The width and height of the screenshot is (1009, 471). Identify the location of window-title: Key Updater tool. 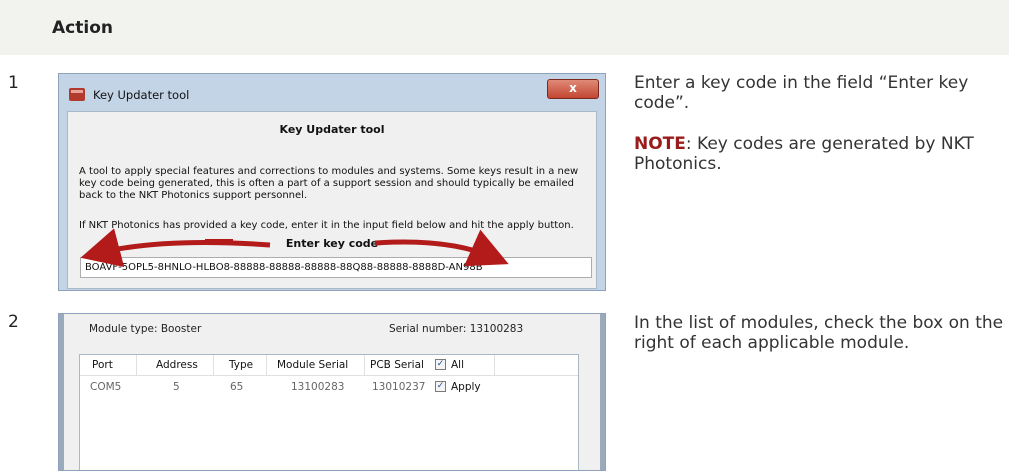
(141, 95).